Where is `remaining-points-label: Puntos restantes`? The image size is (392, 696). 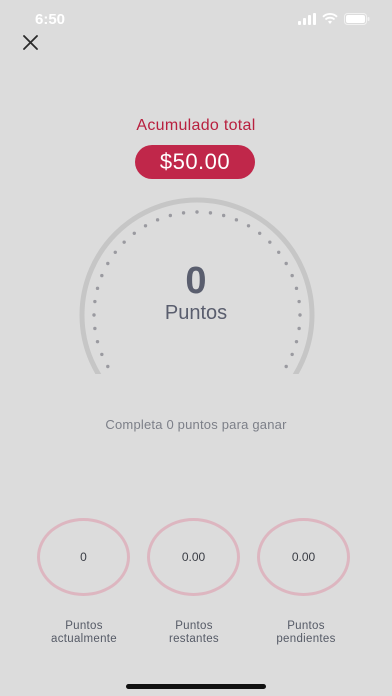
remaining-points-label: Puntos restantes is located at coordinates (194, 633).